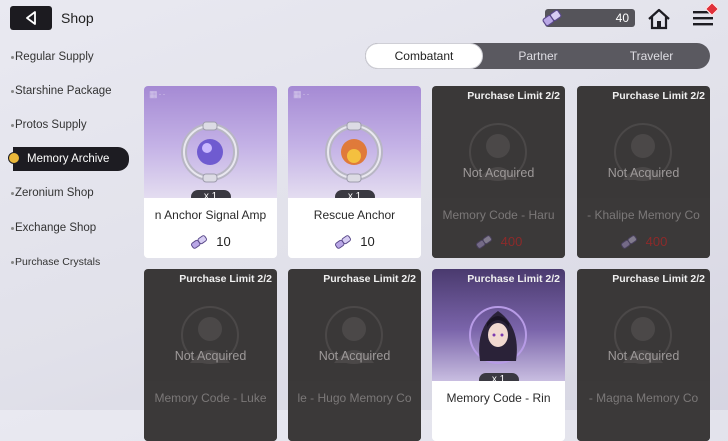  I want to click on sidebar-item-exchange-shop: Exchange Shop, so click(54, 228).